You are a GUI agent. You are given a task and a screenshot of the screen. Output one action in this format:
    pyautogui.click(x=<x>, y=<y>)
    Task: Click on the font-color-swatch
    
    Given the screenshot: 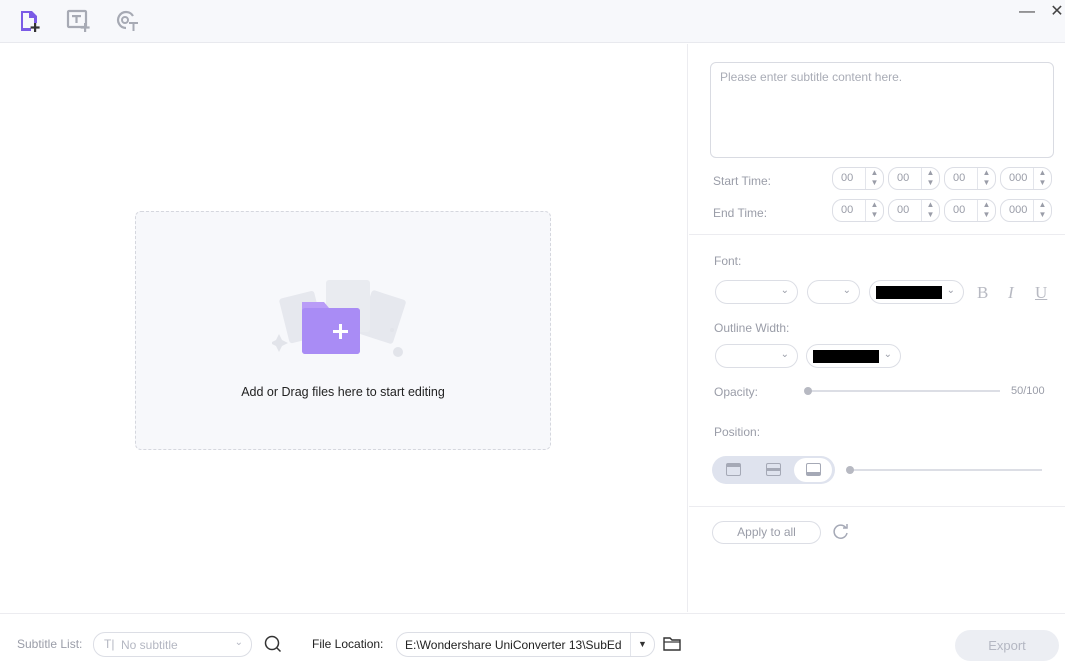 What is the action you would take?
    pyautogui.click(x=909, y=292)
    